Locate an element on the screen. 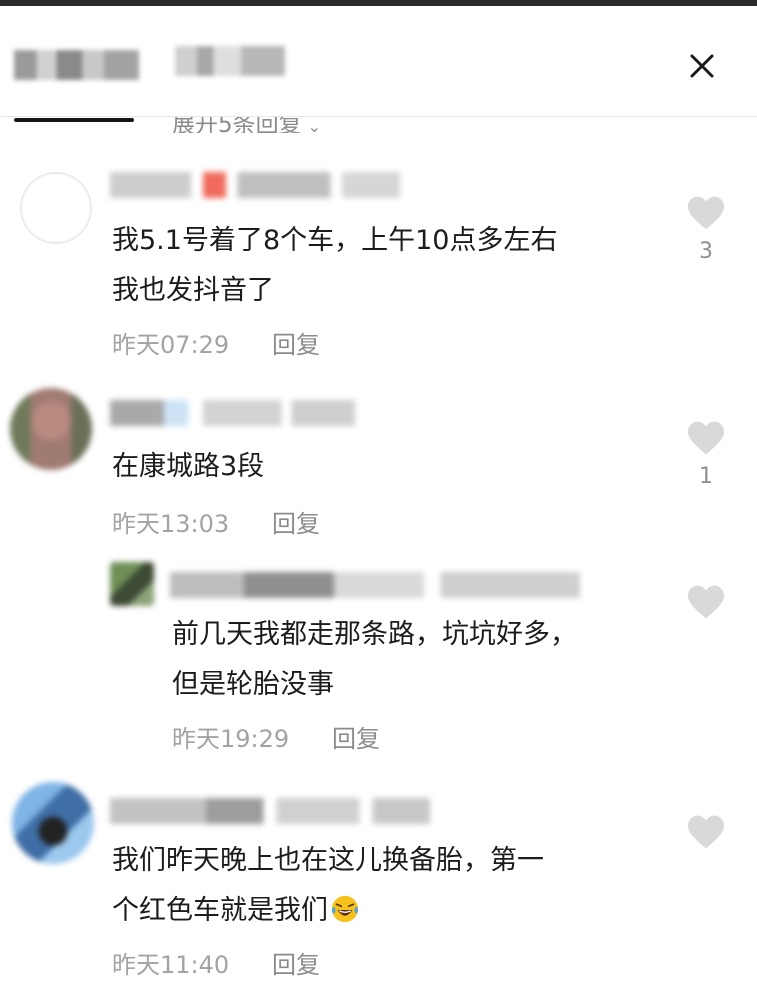 The height and width of the screenshot is (1000, 757). like-button: 3 is located at coordinates (706, 229).